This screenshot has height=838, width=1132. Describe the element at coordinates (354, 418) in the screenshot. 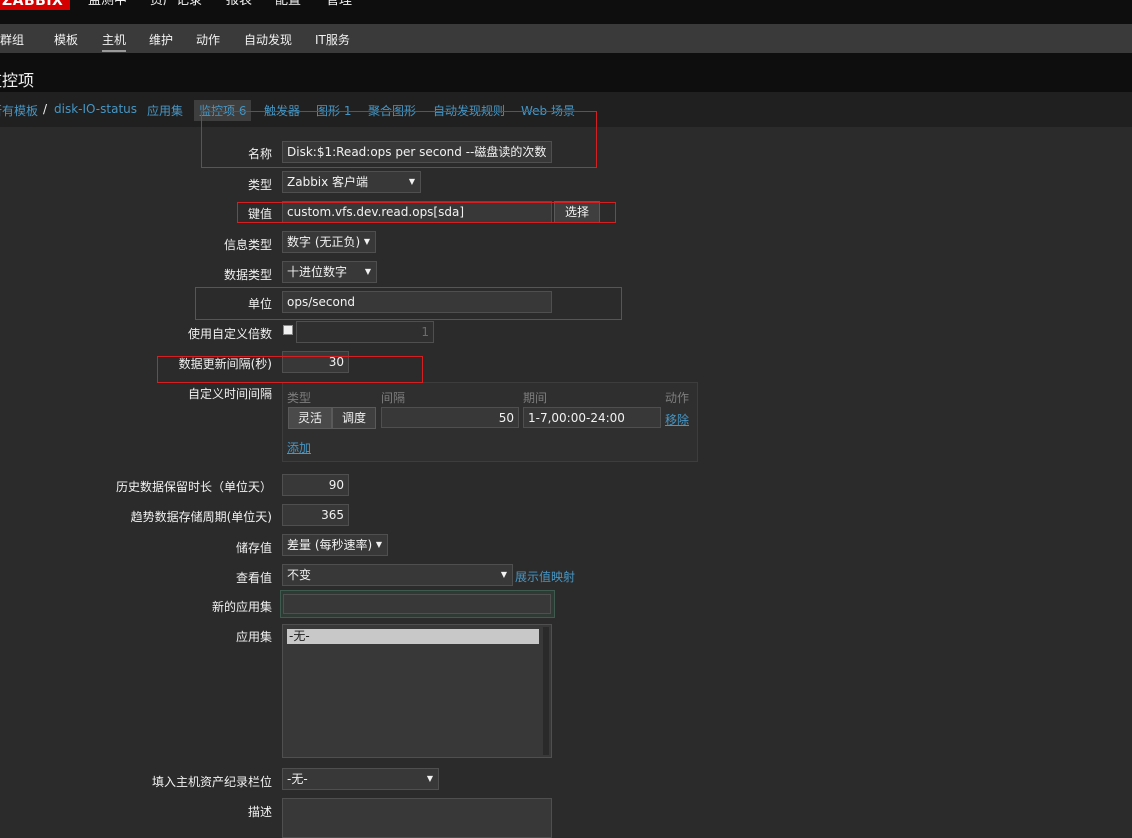

I see `ci-type-scheduling-button: 调度` at that location.